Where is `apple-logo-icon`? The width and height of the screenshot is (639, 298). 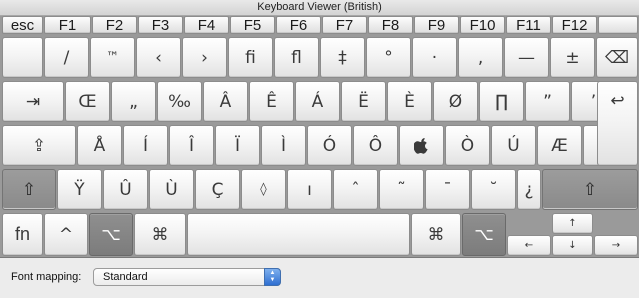
apple-logo-icon is located at coordinates (421, 146).